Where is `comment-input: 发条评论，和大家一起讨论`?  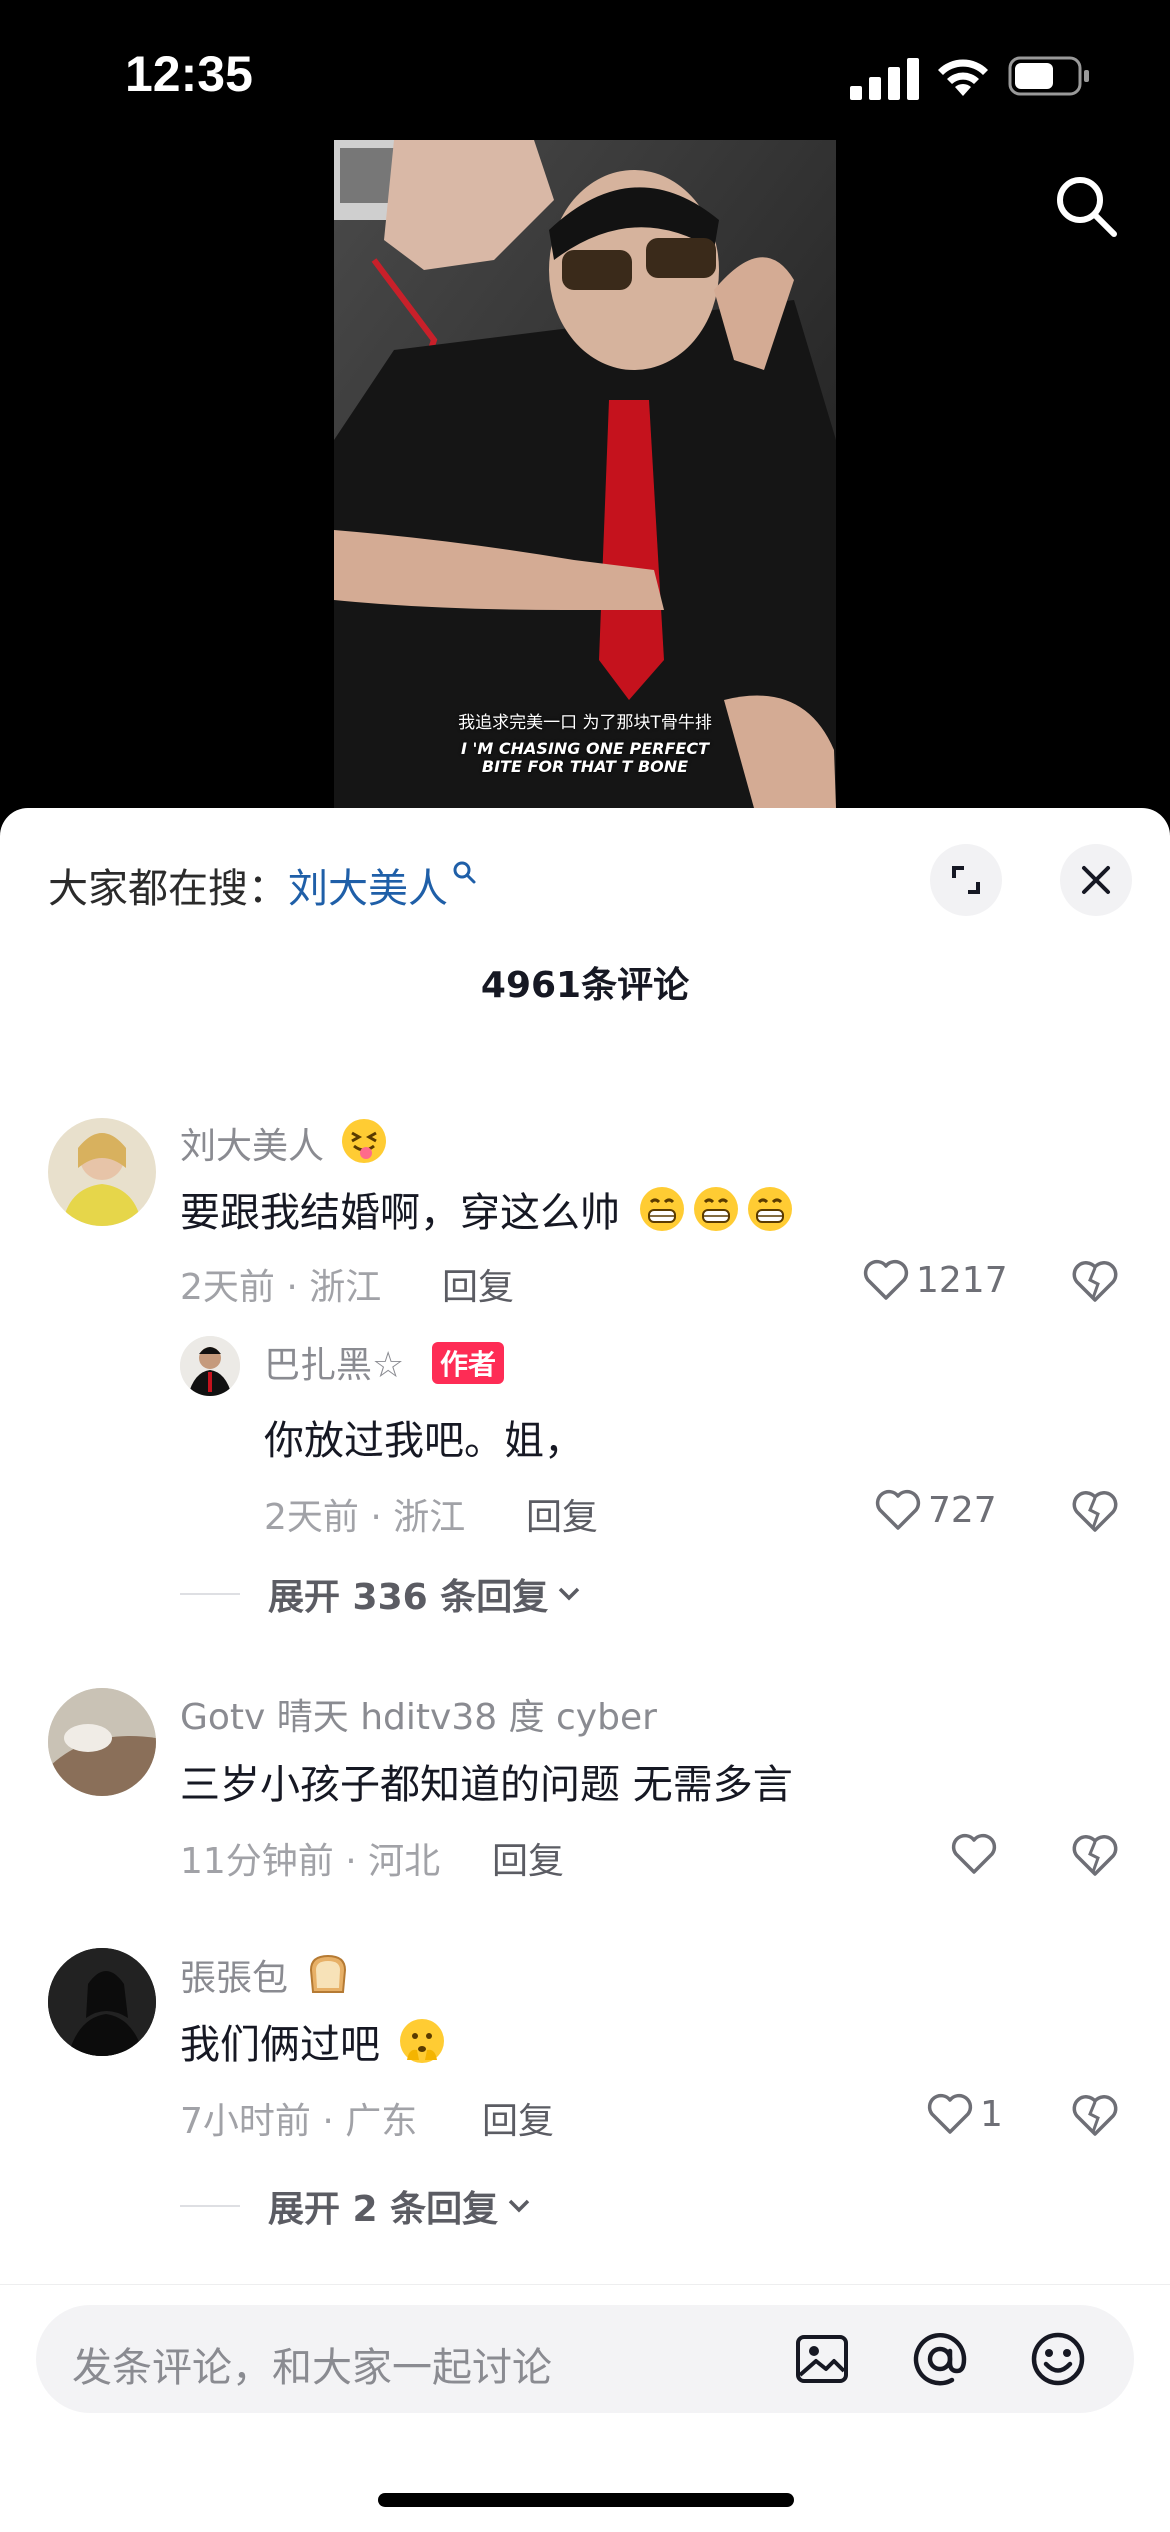 comment-input: 发条评论，和大家一起讨论 is located at coordinates (585, 2359).